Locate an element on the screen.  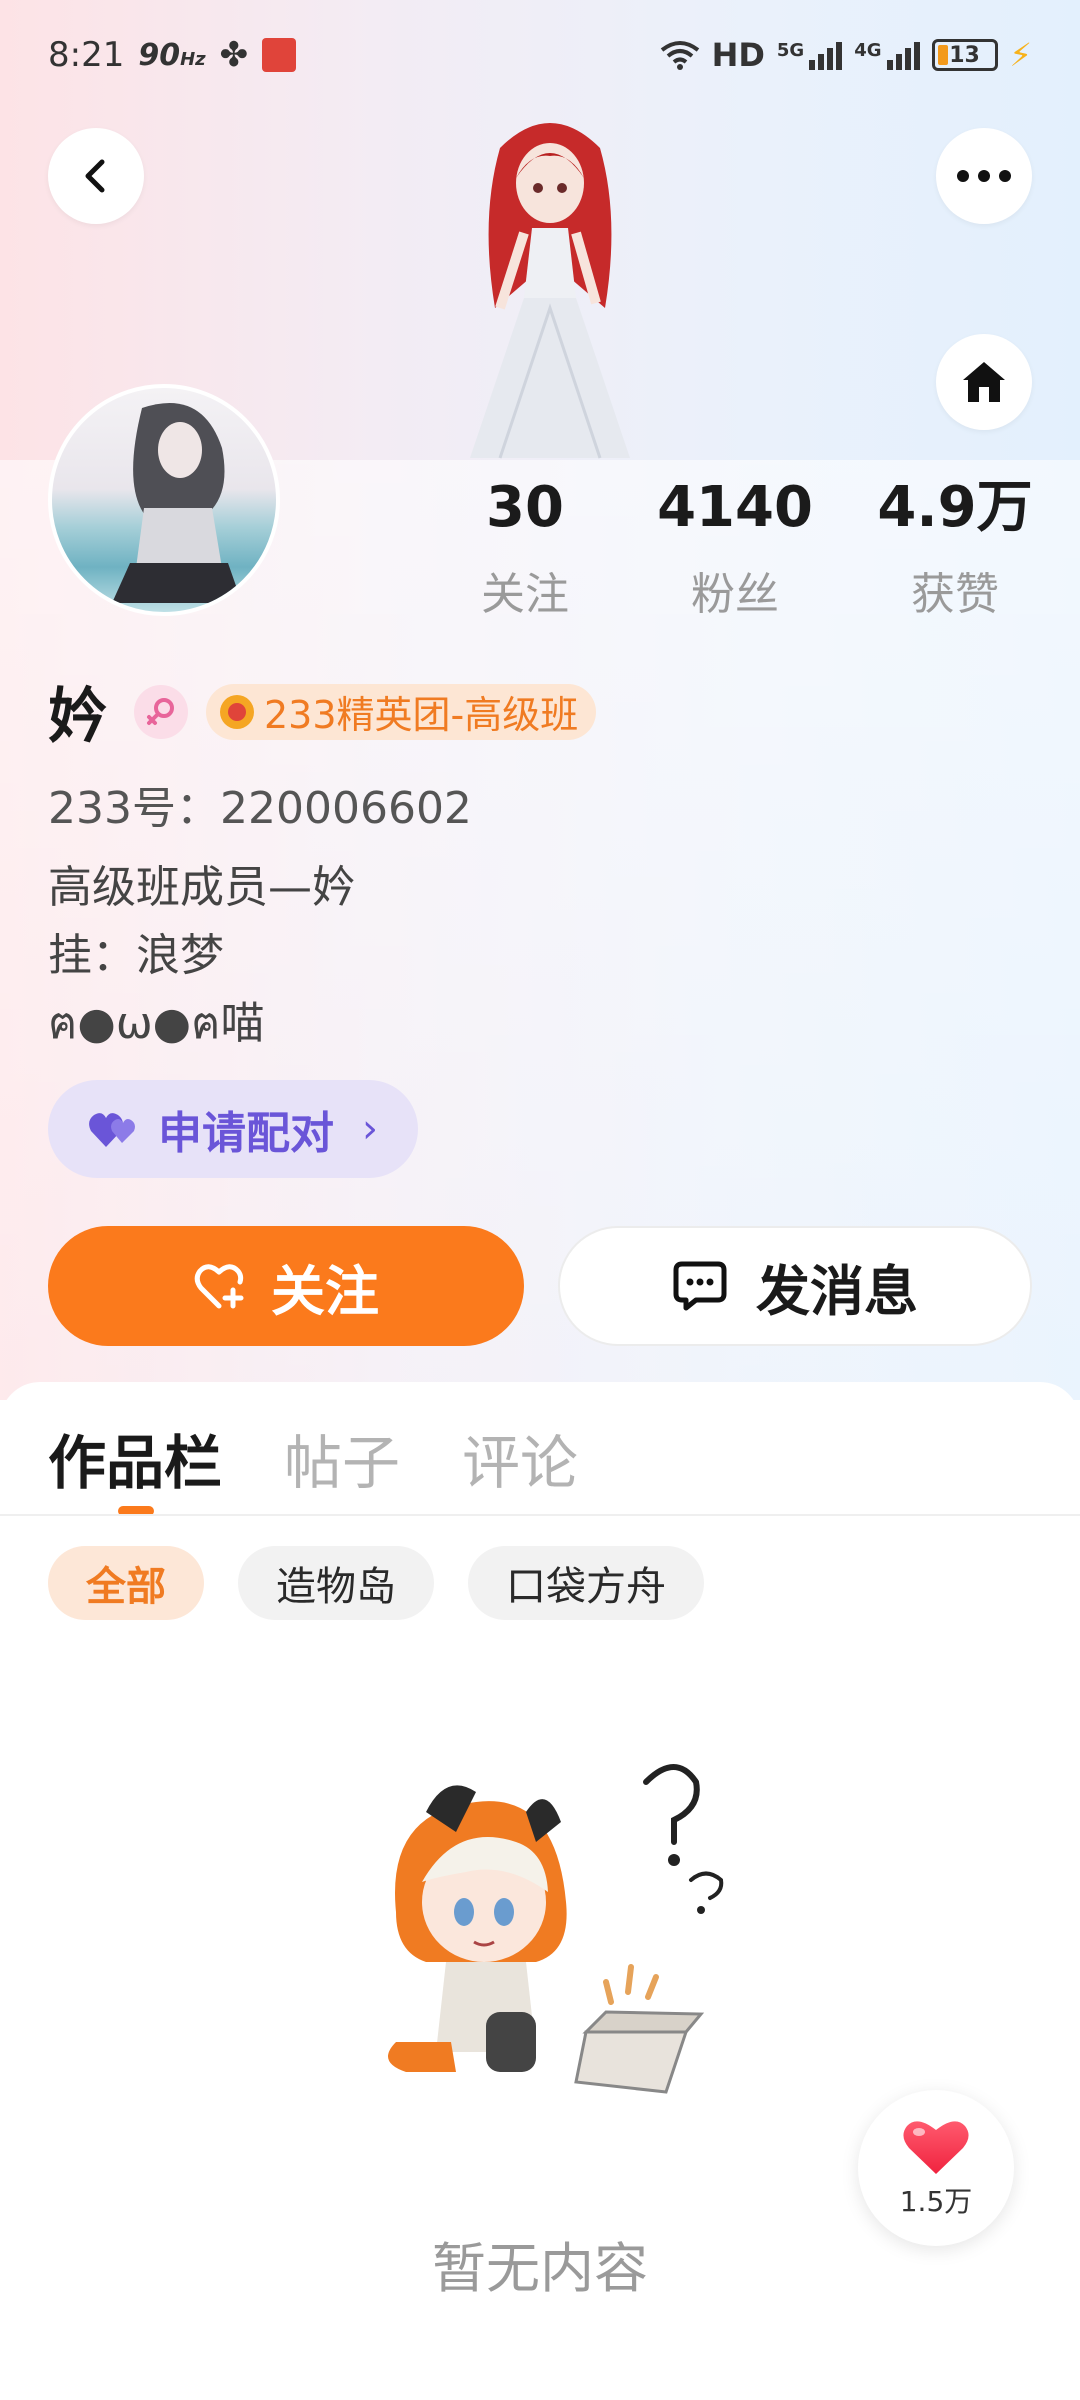
stat-label: 获赞 is located at coordinates (955, 594).